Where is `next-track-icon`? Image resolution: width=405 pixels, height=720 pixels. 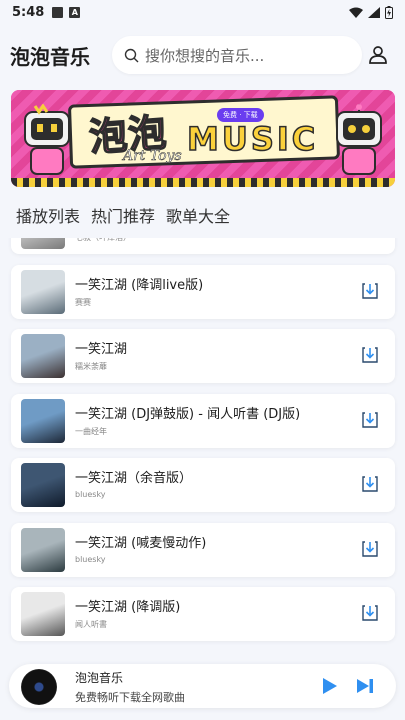 next-track-icon is located at coordinates (365, 686).